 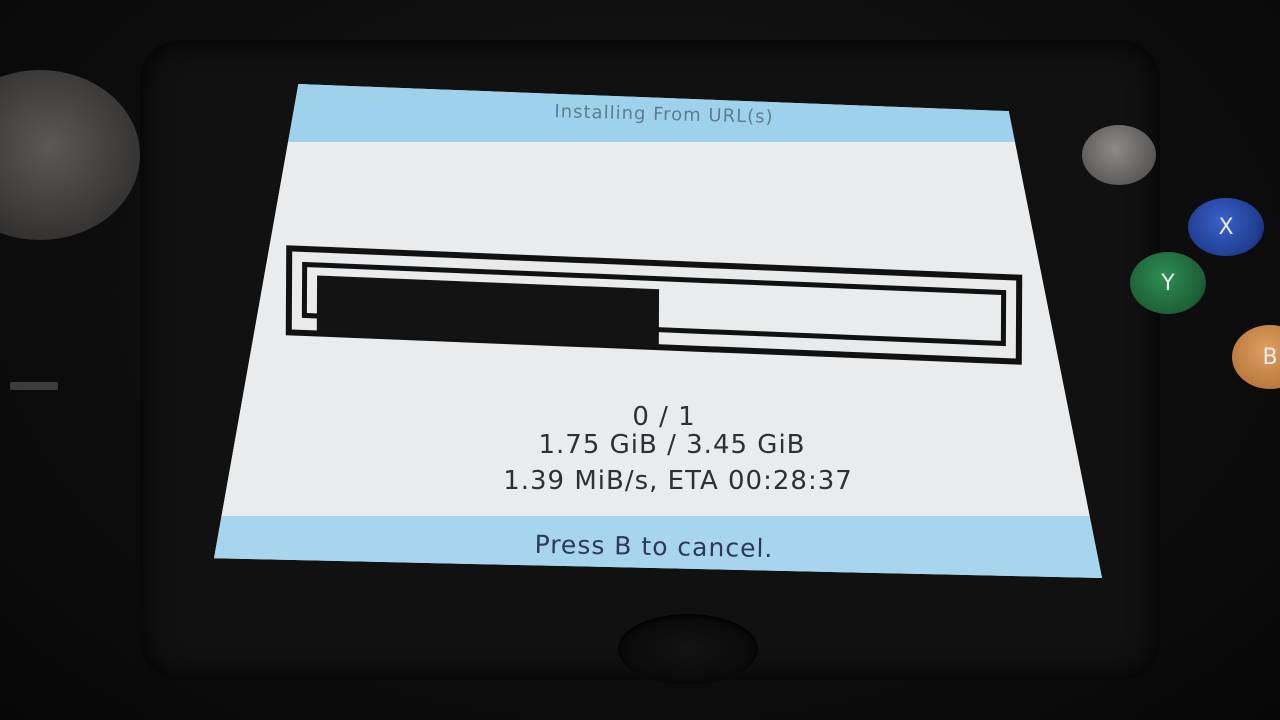 What do you see at coordinates (1256, 357) in the screenshot?
I see `b-button: B` at bounding box center [1256, 357].